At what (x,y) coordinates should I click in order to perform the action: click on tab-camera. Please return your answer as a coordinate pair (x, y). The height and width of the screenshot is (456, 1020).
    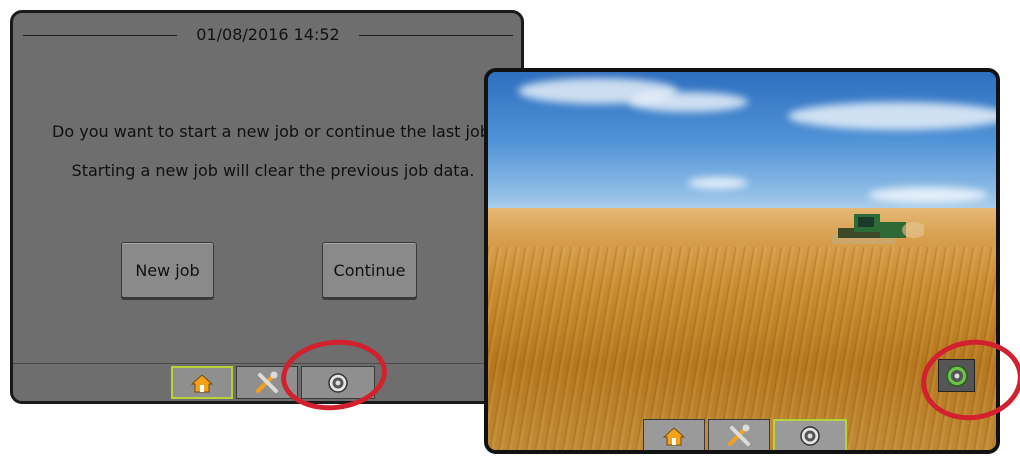
    Looking at the image, I should click on (810, 434).